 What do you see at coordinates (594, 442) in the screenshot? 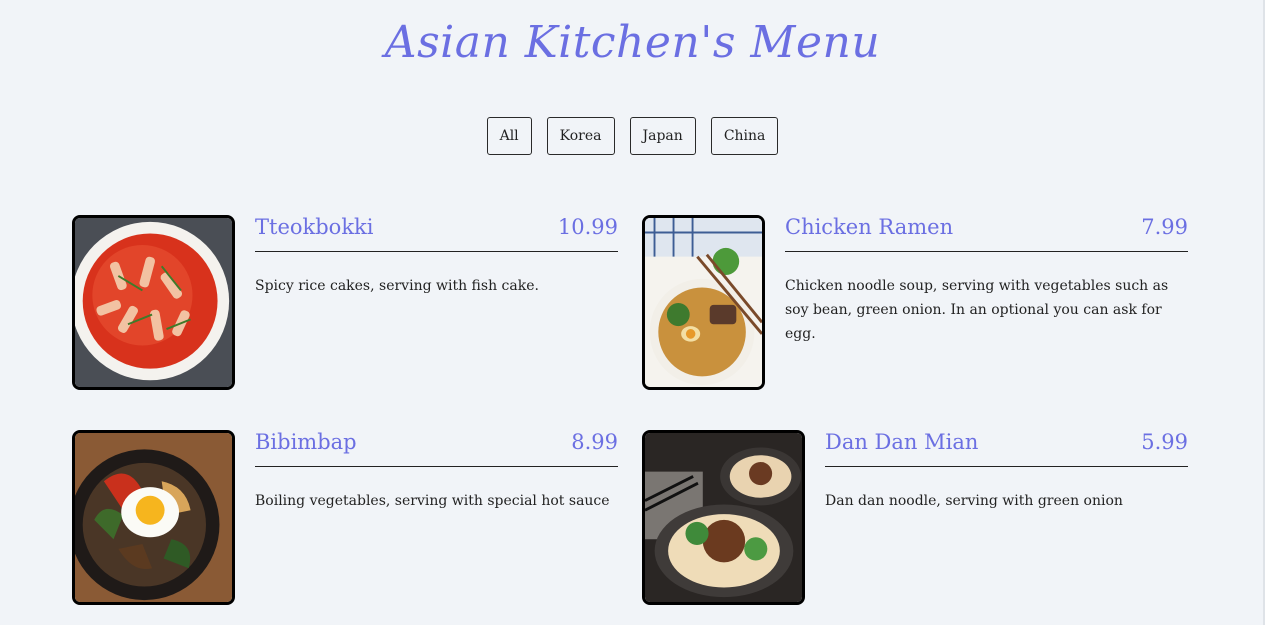
I see `item-price: 8.99` at bounding box center [594, 442].